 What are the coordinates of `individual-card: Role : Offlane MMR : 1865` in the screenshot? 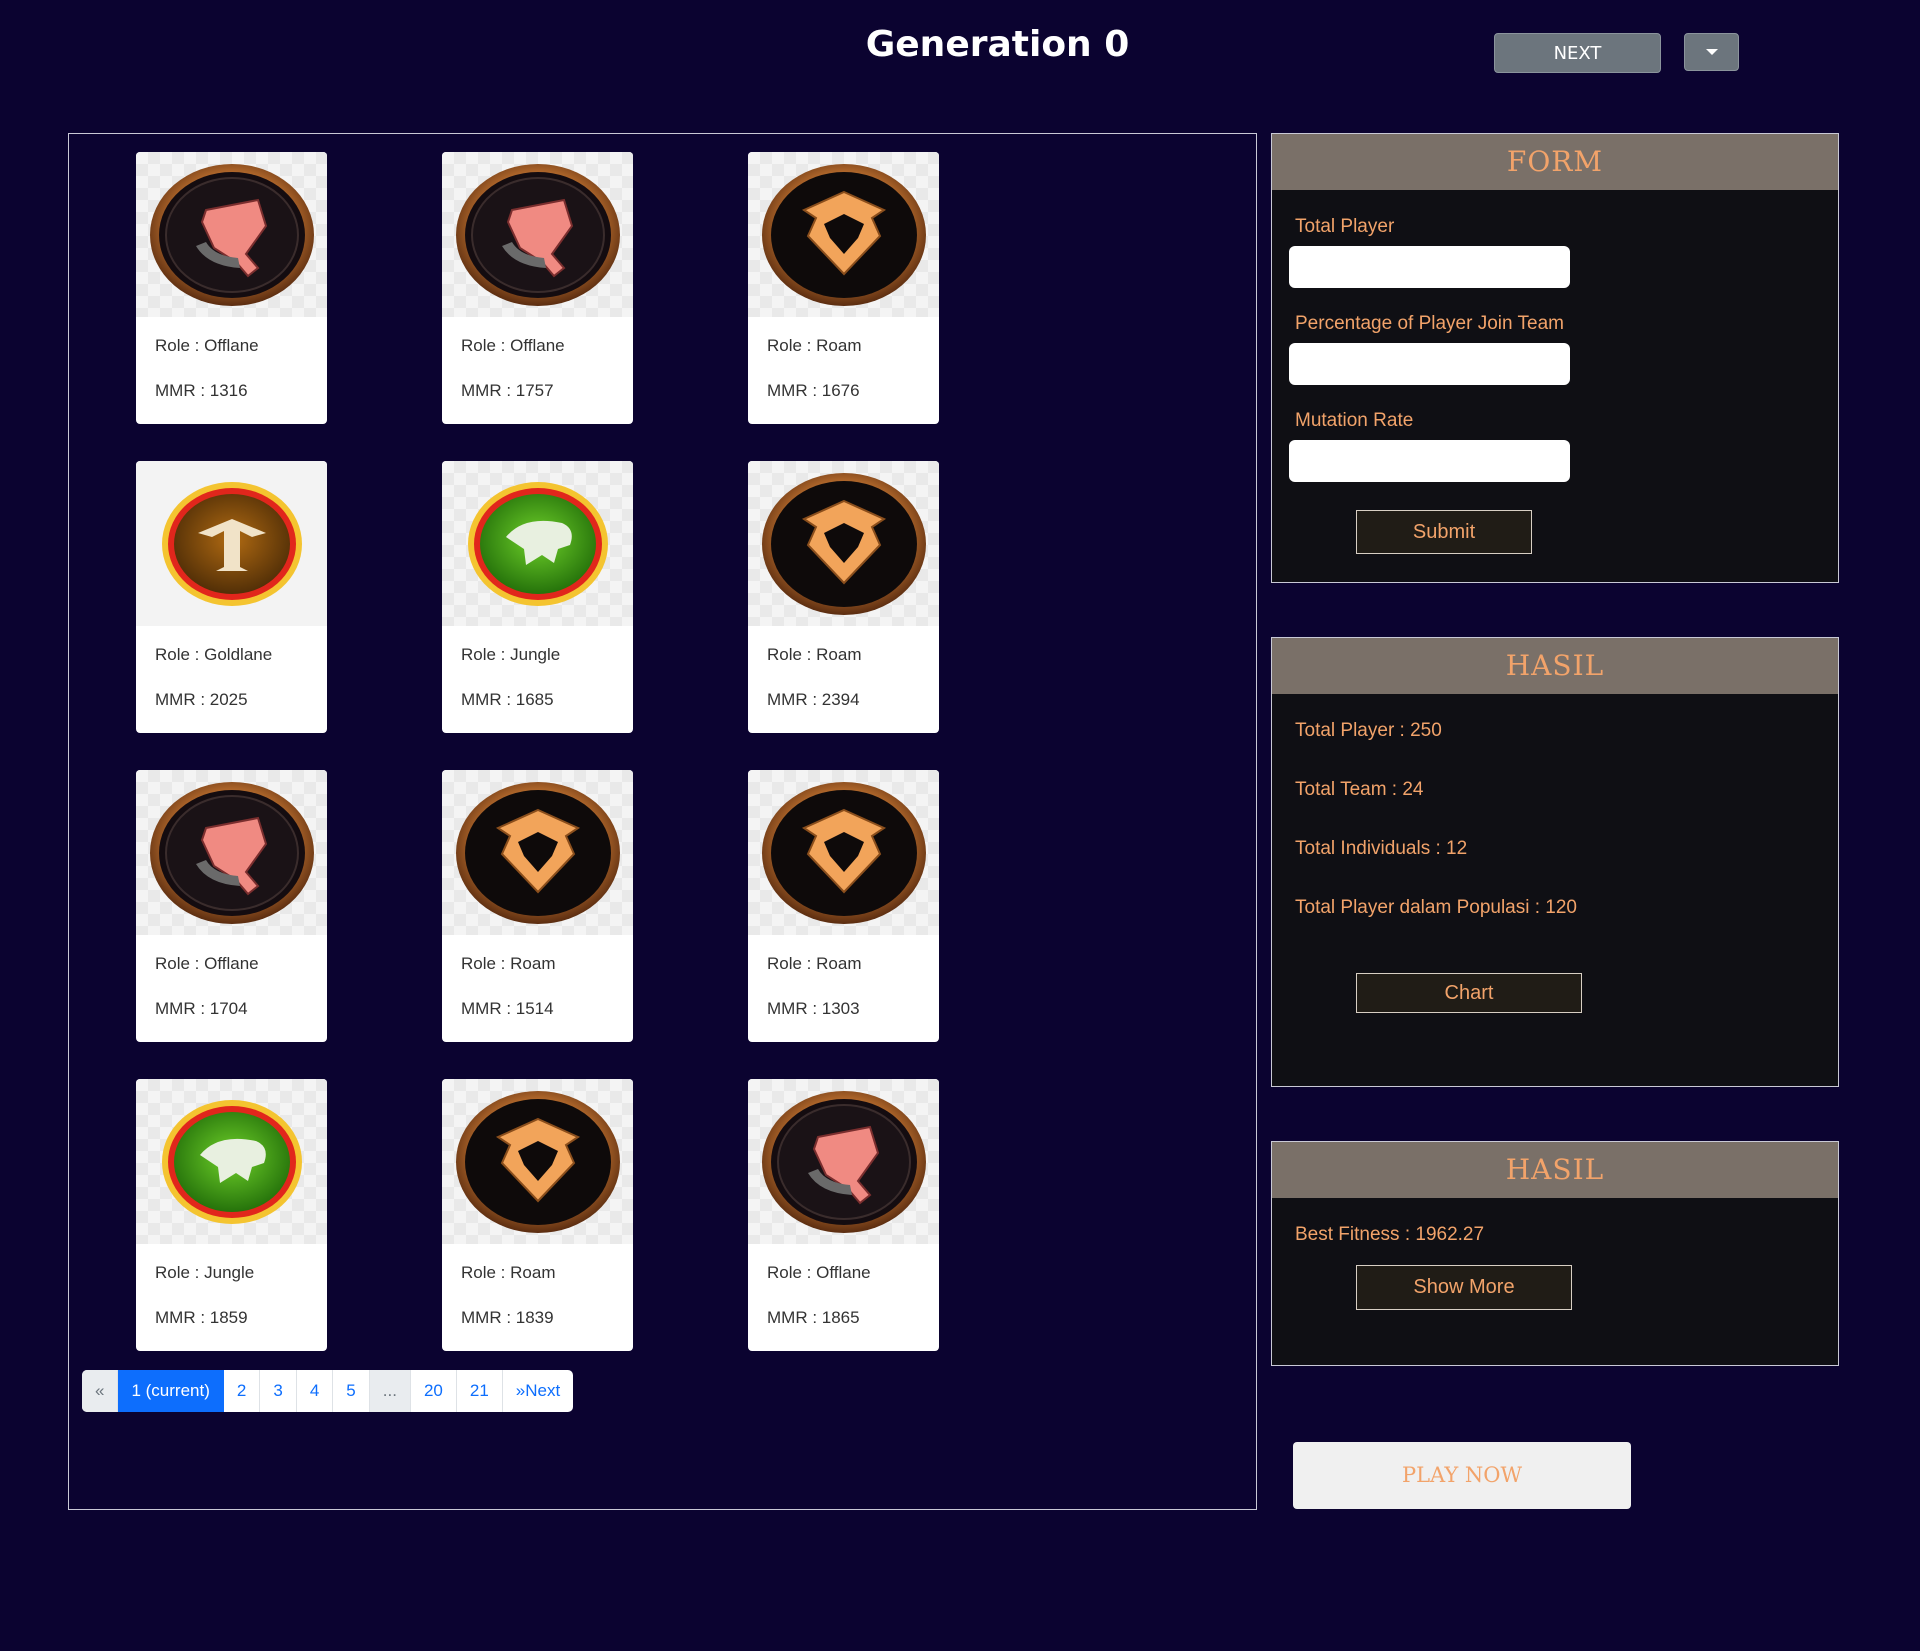 It's located at (843, 1215).